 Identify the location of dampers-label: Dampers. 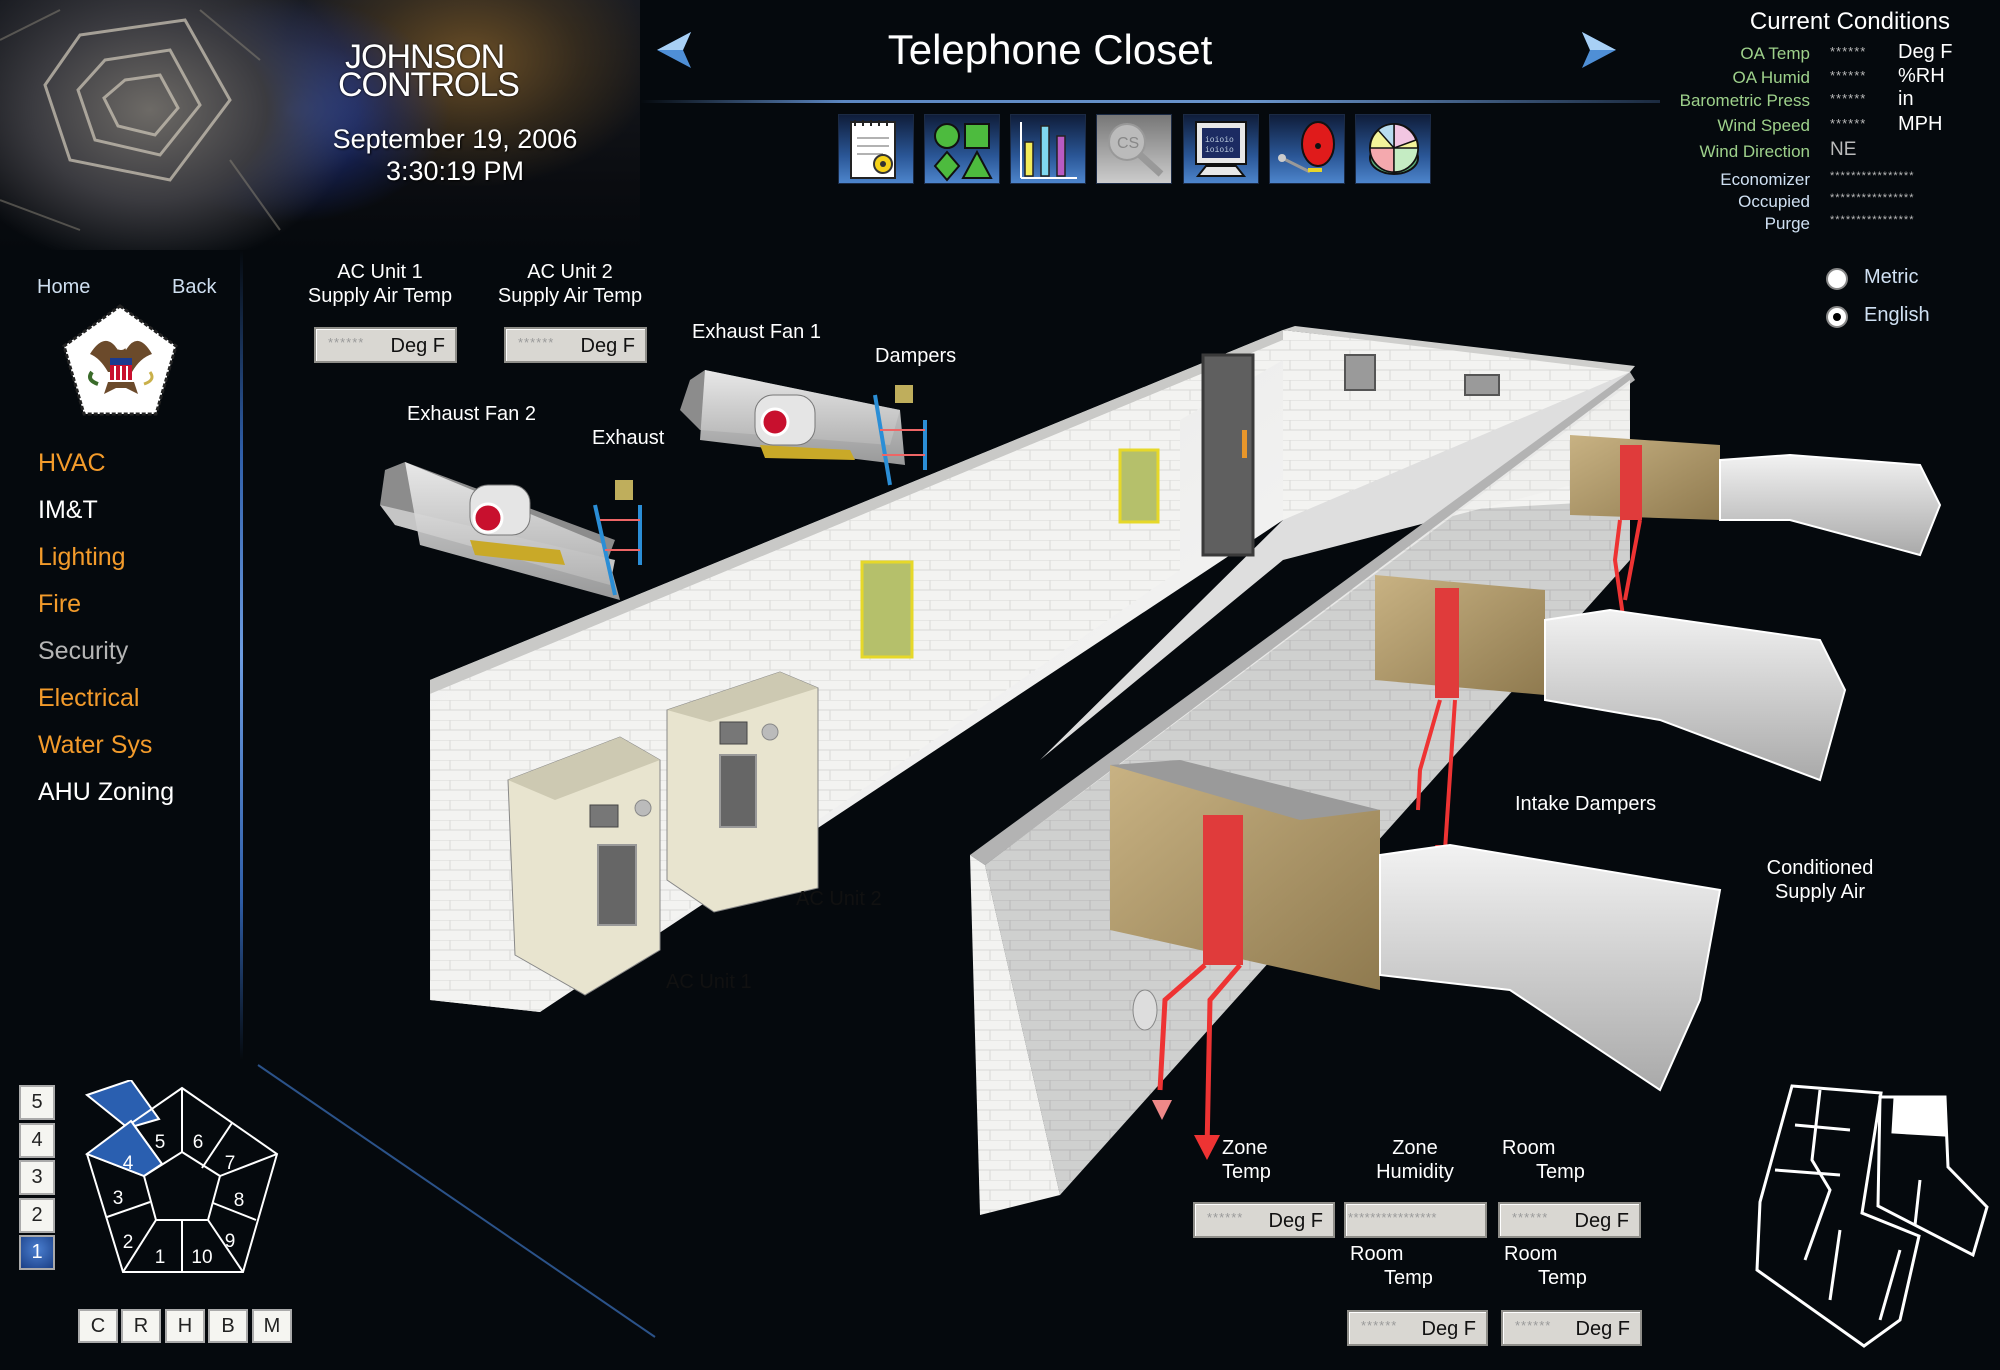
(916, 356).